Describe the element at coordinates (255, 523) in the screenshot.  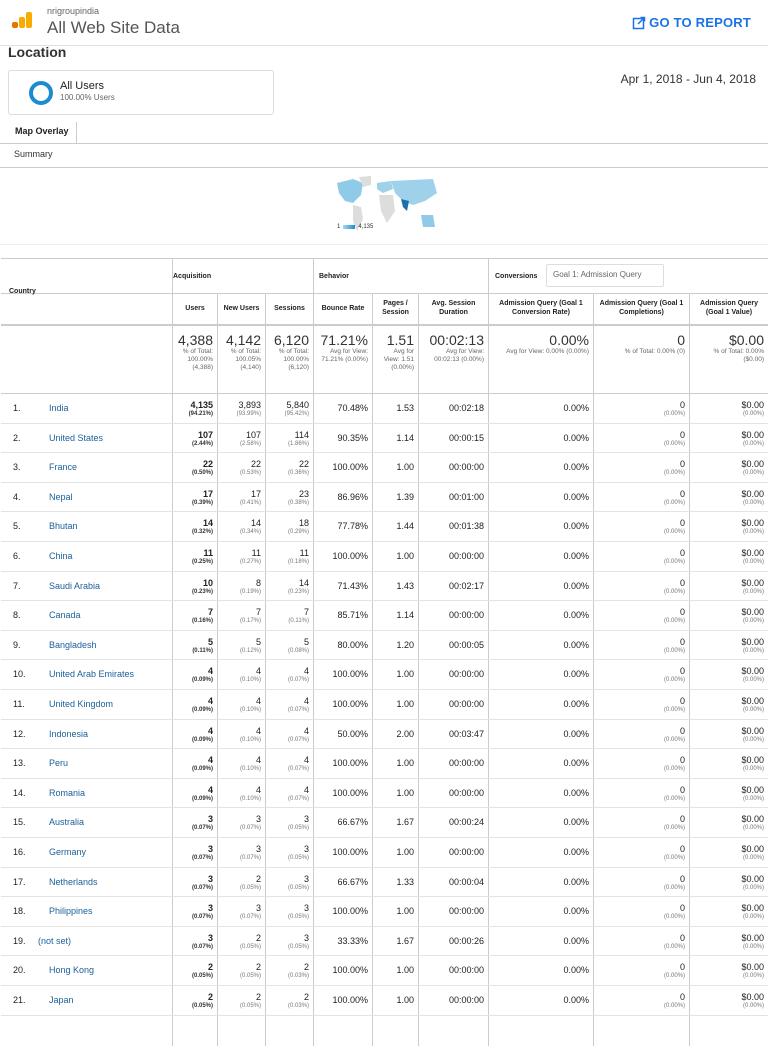
I see `cell-new_users: 14` at that location.